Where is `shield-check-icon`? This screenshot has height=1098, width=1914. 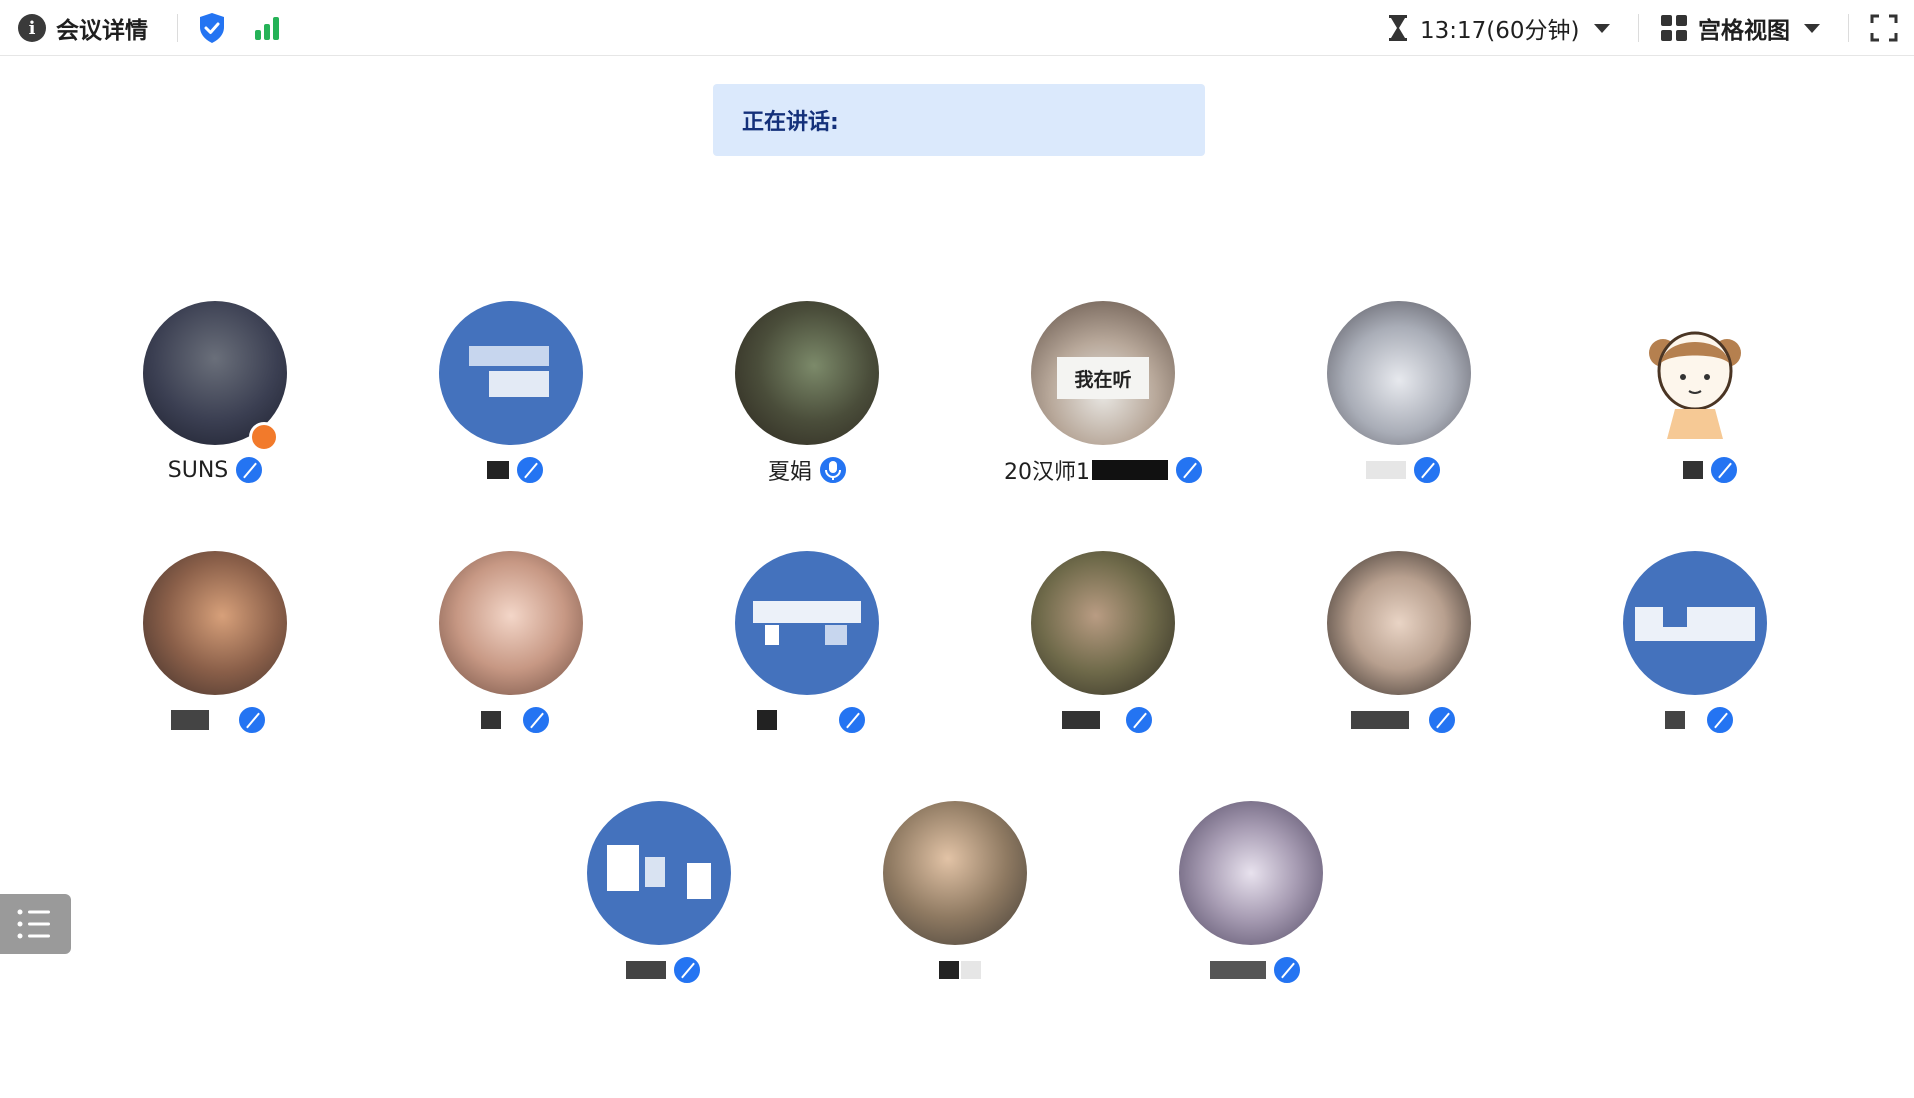
shield-check-icon is located at coordinates (212, 28).